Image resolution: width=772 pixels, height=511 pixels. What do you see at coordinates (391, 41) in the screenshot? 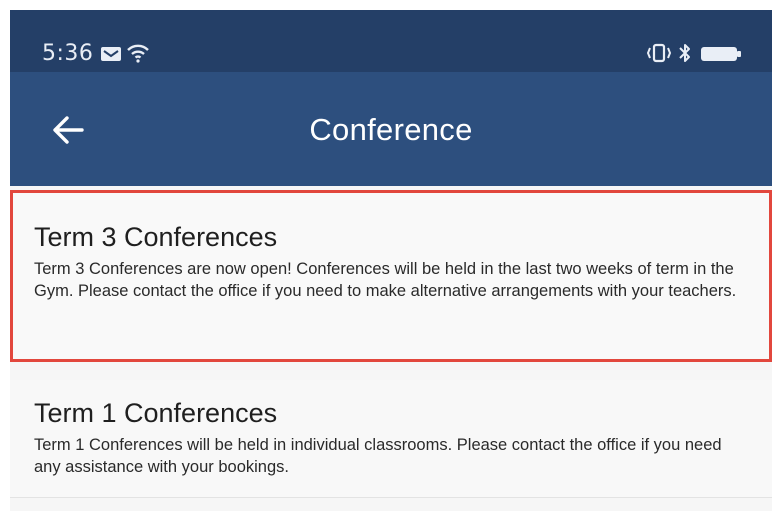
I see `status-bar: 5:36` at bounding box center [391, 41].